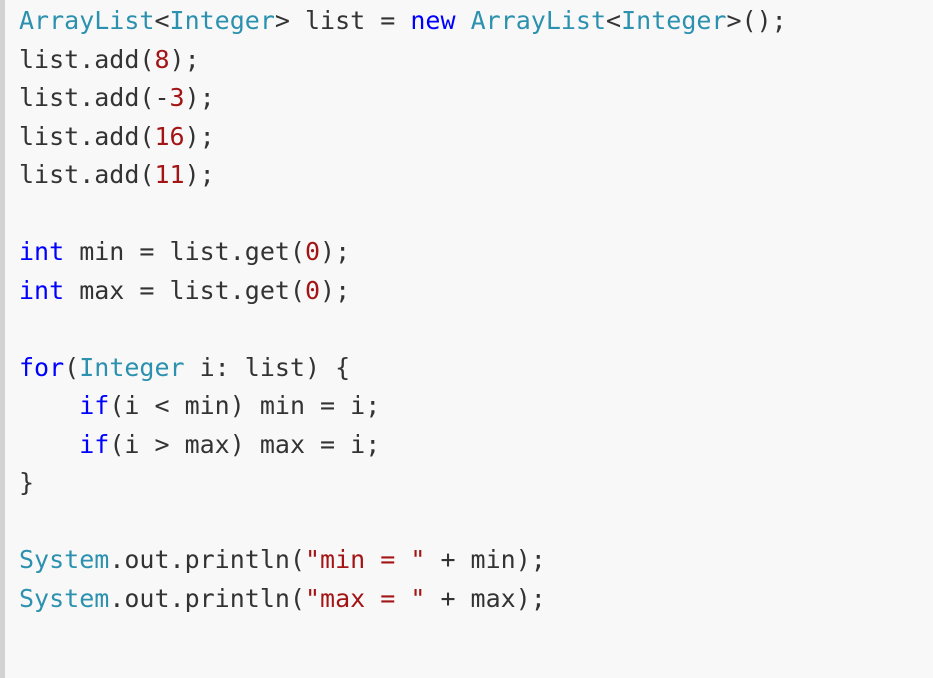 The image size is (933, 678). I want to click on code-token-text: (, so click(72, 367).